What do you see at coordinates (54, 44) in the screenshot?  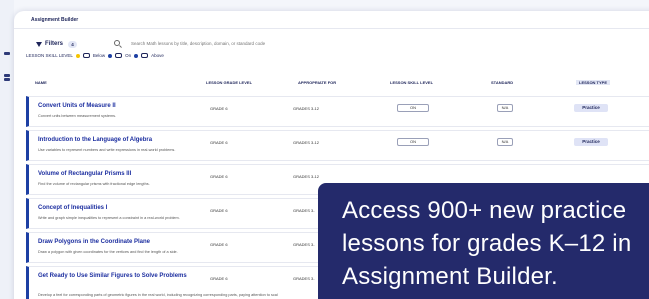 I see `filters-button: Filters` at bounding box center [54, 44].